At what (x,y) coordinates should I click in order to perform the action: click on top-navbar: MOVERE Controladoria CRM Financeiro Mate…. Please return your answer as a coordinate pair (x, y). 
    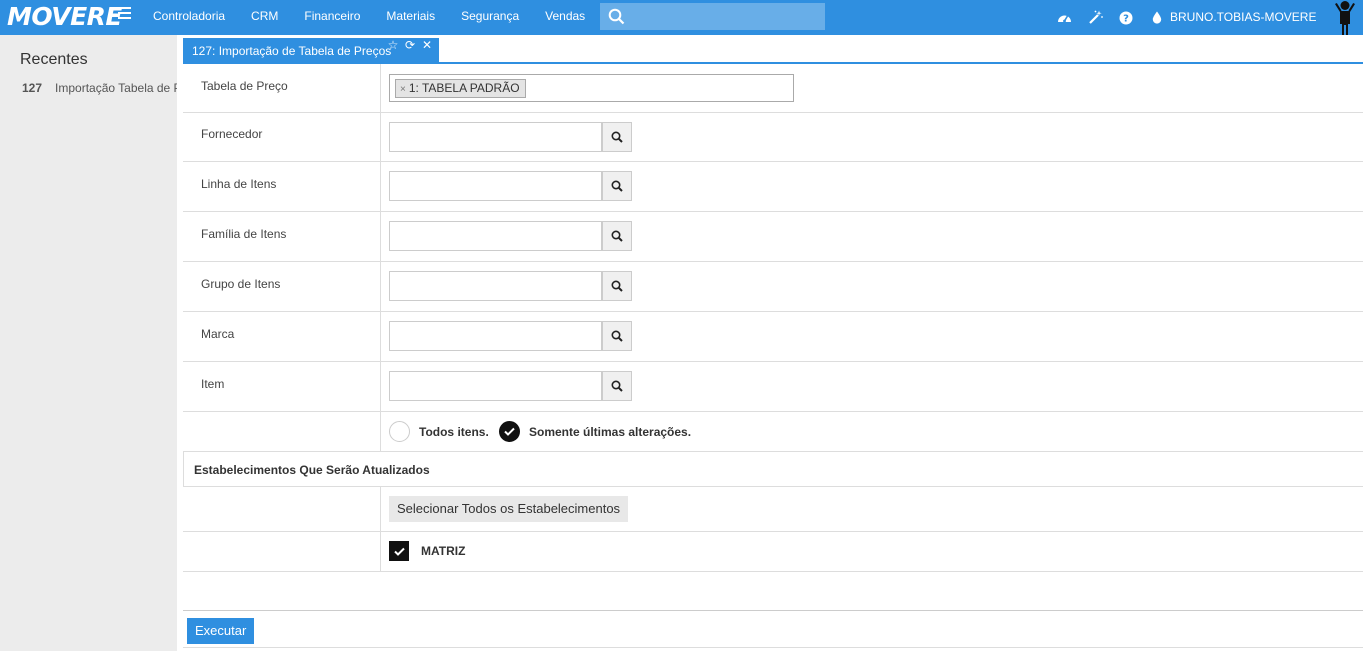
    Looking at the image, I should click on (681, 17).